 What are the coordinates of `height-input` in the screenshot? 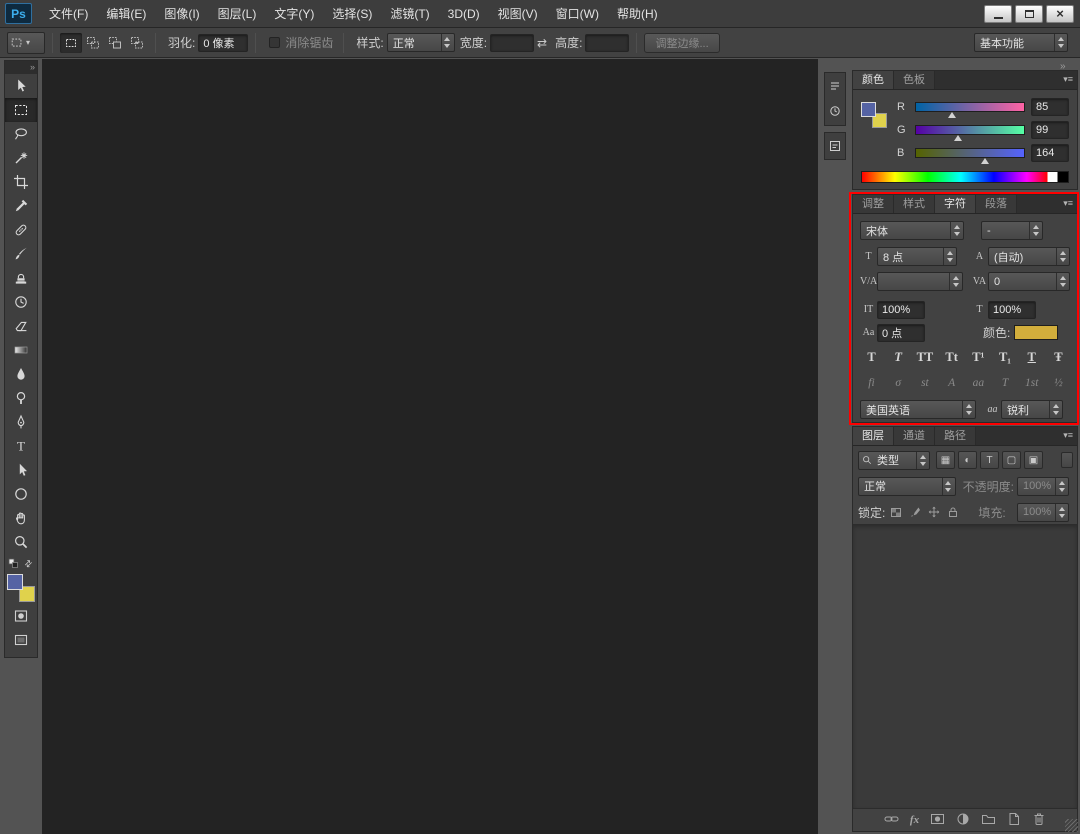 It's located at (607, 42).